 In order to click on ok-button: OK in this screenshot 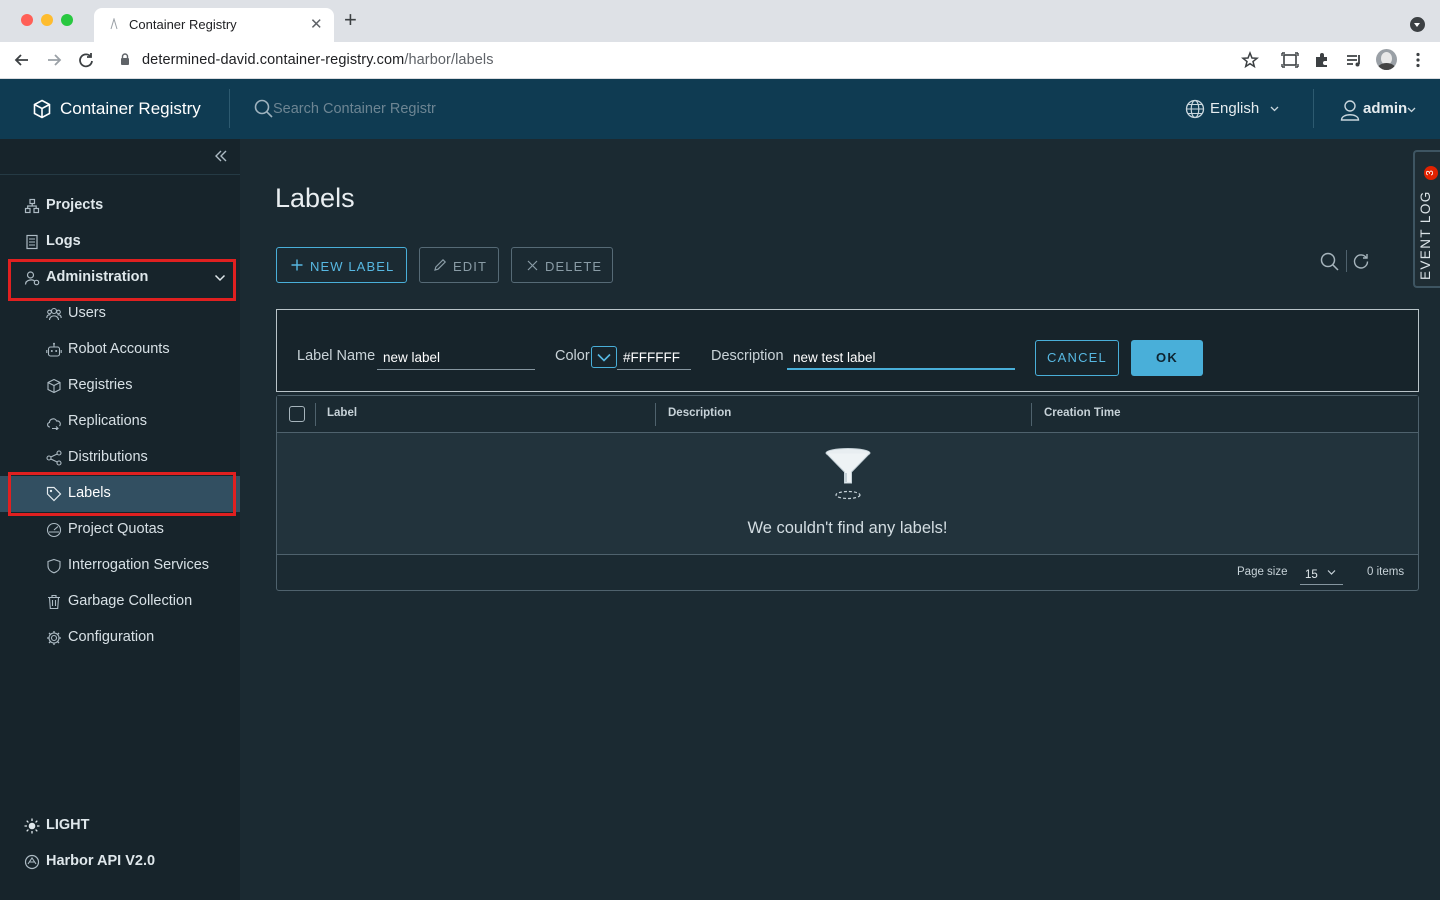, I will do `click(1167, 358)`.